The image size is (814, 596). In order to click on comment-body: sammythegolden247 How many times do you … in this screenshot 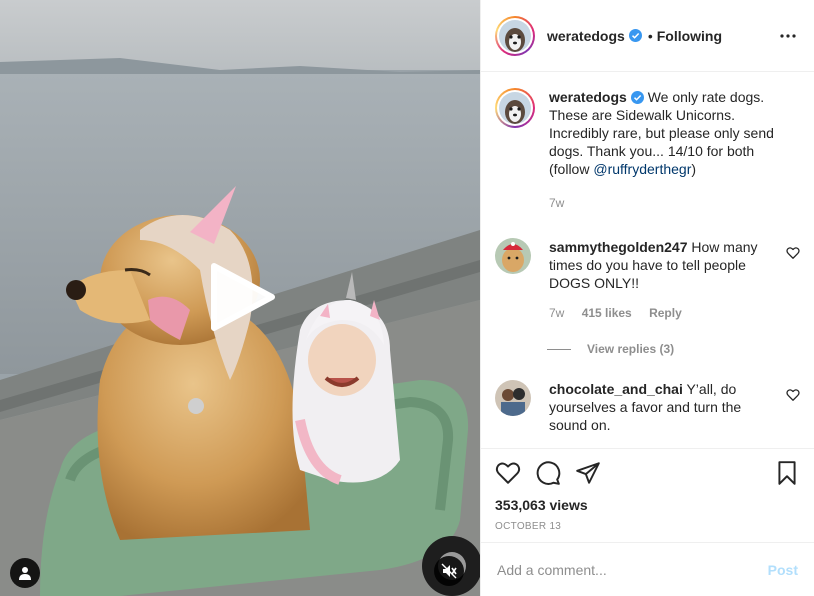, I will do `click(674, 280)`.